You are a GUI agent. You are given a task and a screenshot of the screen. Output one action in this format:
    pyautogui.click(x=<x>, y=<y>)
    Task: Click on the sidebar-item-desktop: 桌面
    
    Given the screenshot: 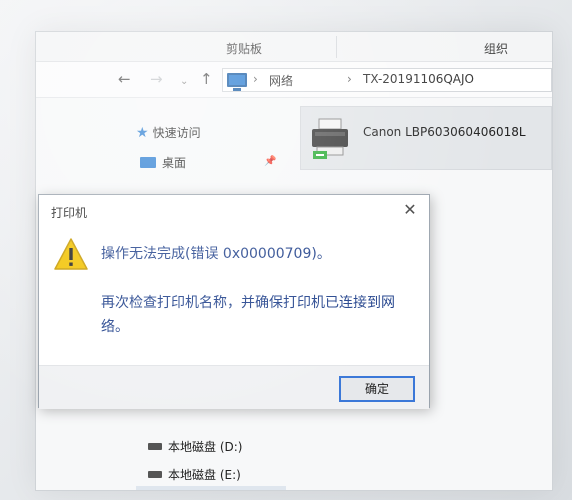 What is the action you would take?
    pyautogui.click(x=163, y=162)
    